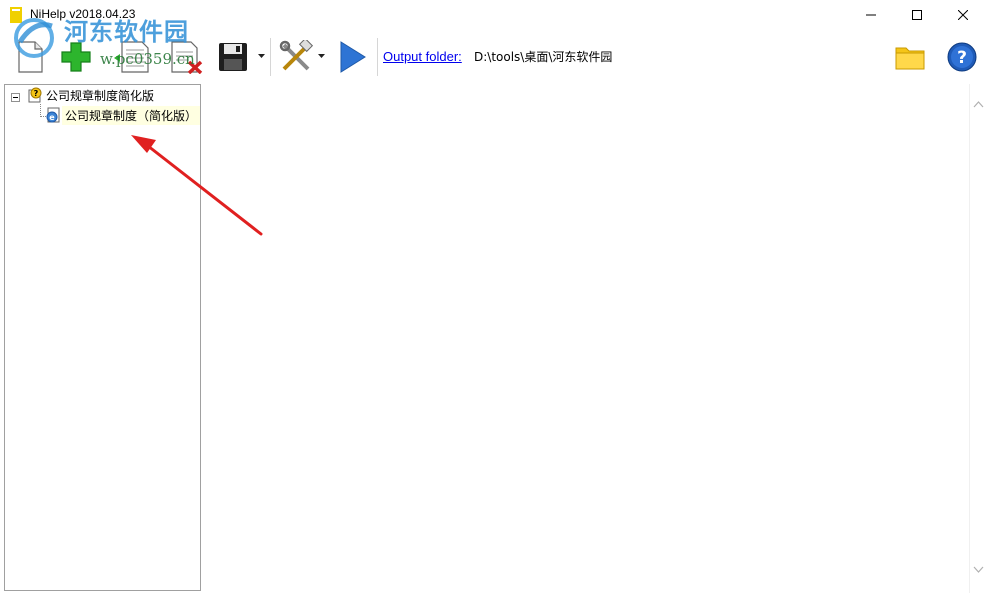 The image size is (986, 593). I want to click on close-icon, so click(963, 15).